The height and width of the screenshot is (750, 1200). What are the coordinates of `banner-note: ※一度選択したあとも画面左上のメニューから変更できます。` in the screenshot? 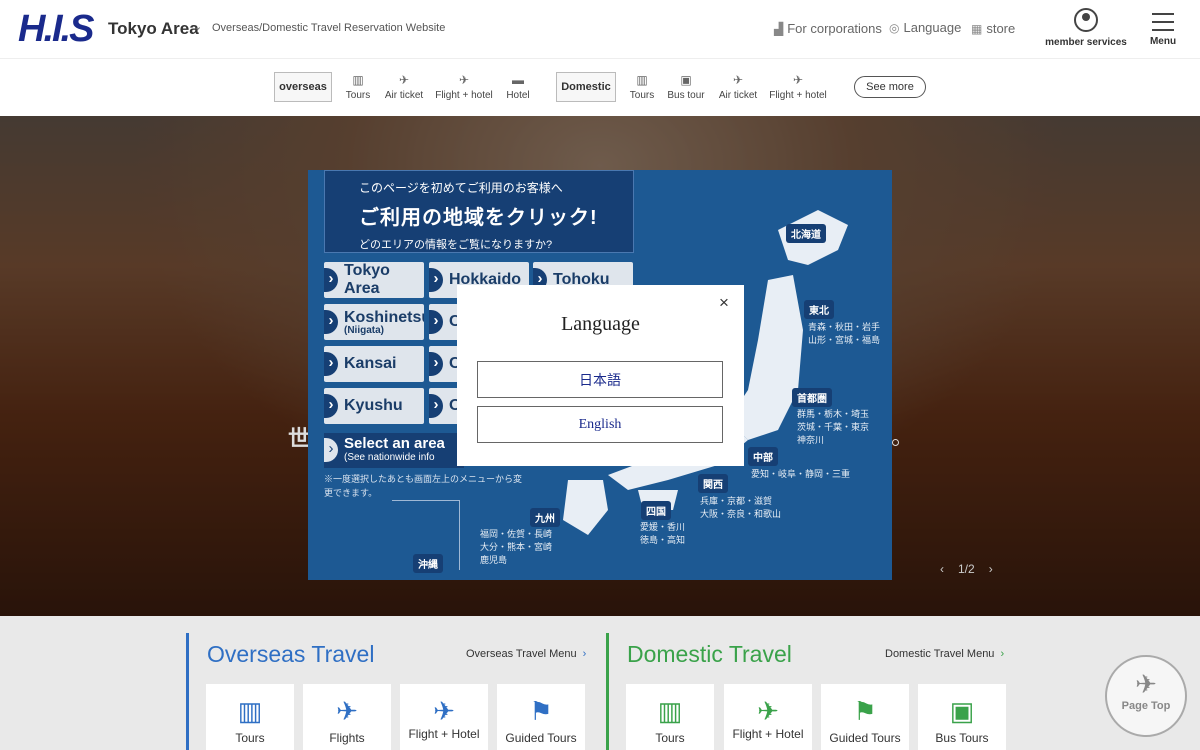 It's located at (423, 486).